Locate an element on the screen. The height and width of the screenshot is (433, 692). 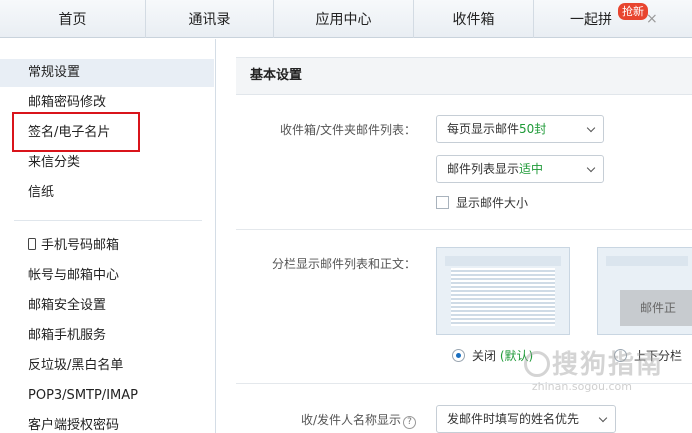
select-value: 50封 is located at coordinates (533, 129).